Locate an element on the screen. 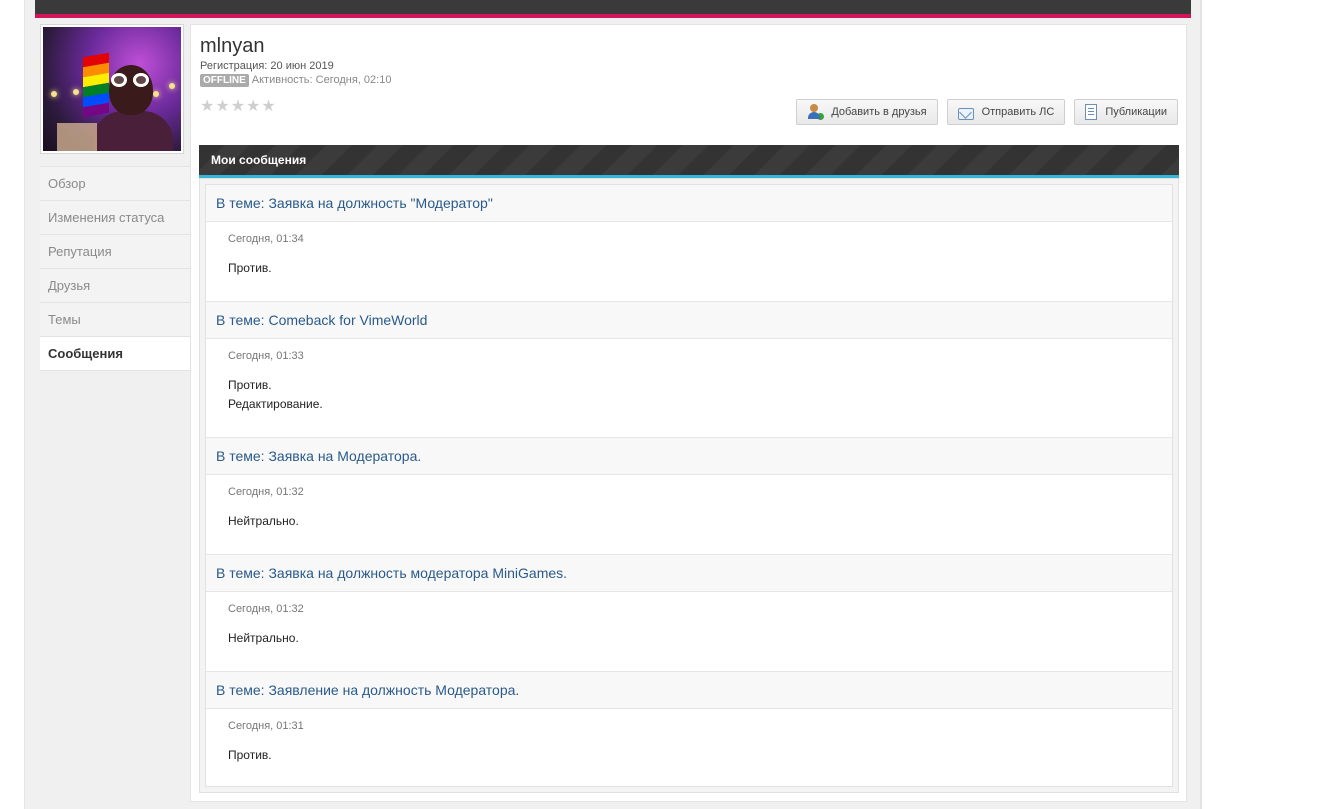 This screenshot has width=1320, height=809. post-body: Сегодня, 01:33 Против. Редактирование. is located at coordinates (689, 388).